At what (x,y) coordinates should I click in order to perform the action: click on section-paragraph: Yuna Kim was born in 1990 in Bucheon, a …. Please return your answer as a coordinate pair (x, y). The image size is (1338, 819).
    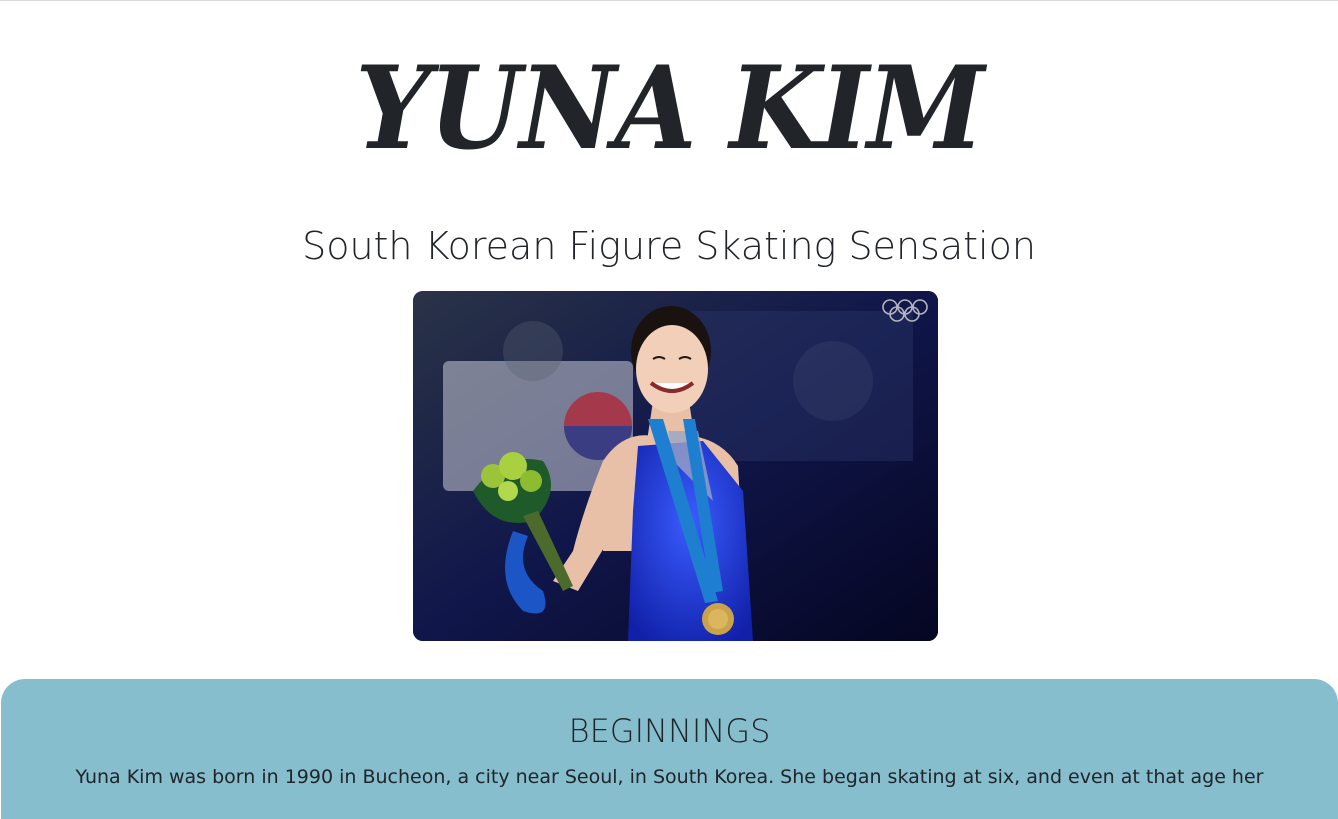
    Looking at the image, I should click on (669, 777).